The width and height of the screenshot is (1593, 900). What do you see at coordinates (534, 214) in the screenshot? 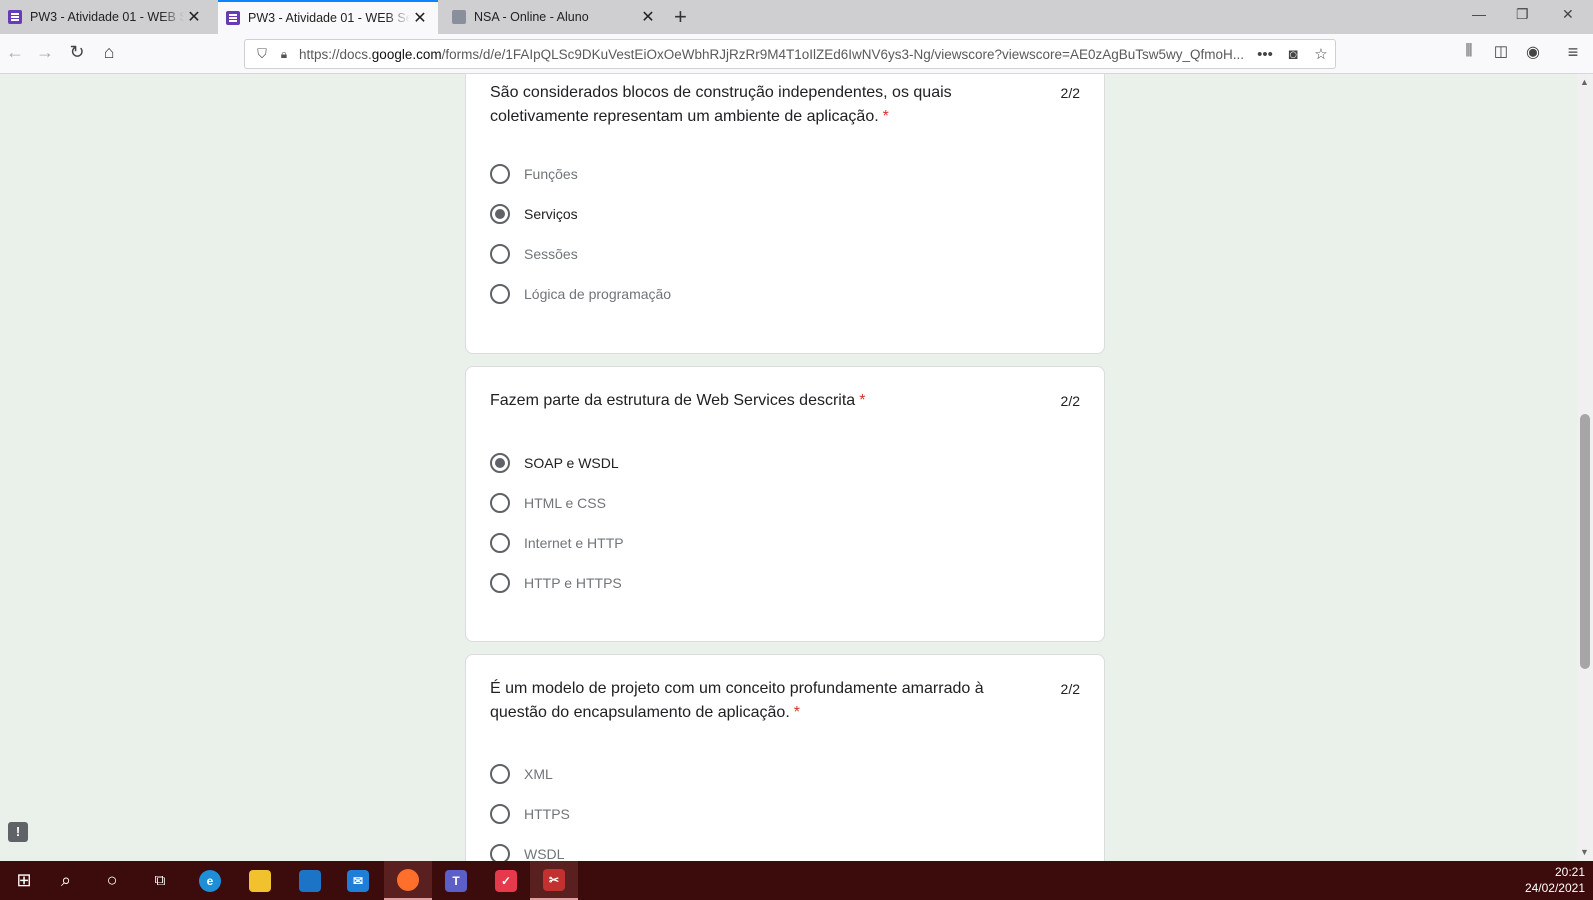
I see `radio-option-selected: Serviços` at bounding box center [534, 214].